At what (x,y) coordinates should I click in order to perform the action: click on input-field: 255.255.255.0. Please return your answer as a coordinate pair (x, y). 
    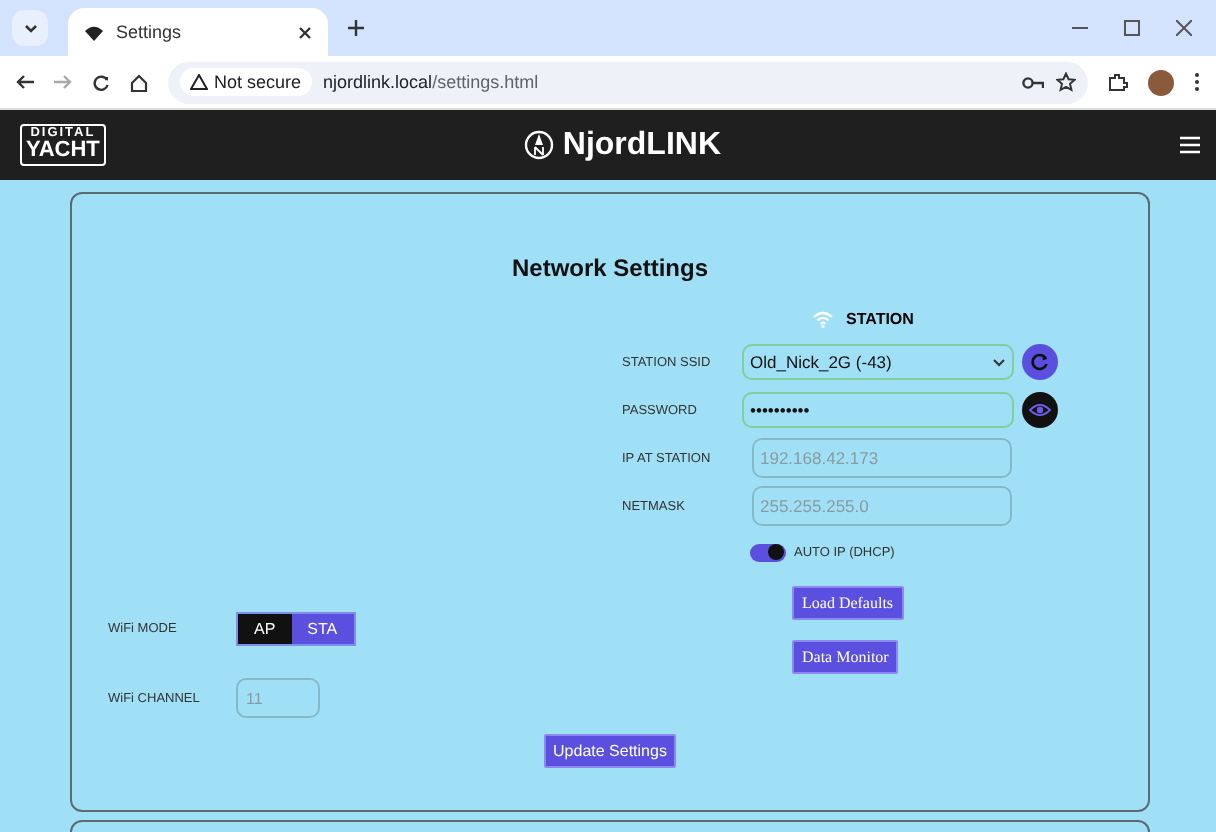
    Looking at the image, I should click on (882, 506).